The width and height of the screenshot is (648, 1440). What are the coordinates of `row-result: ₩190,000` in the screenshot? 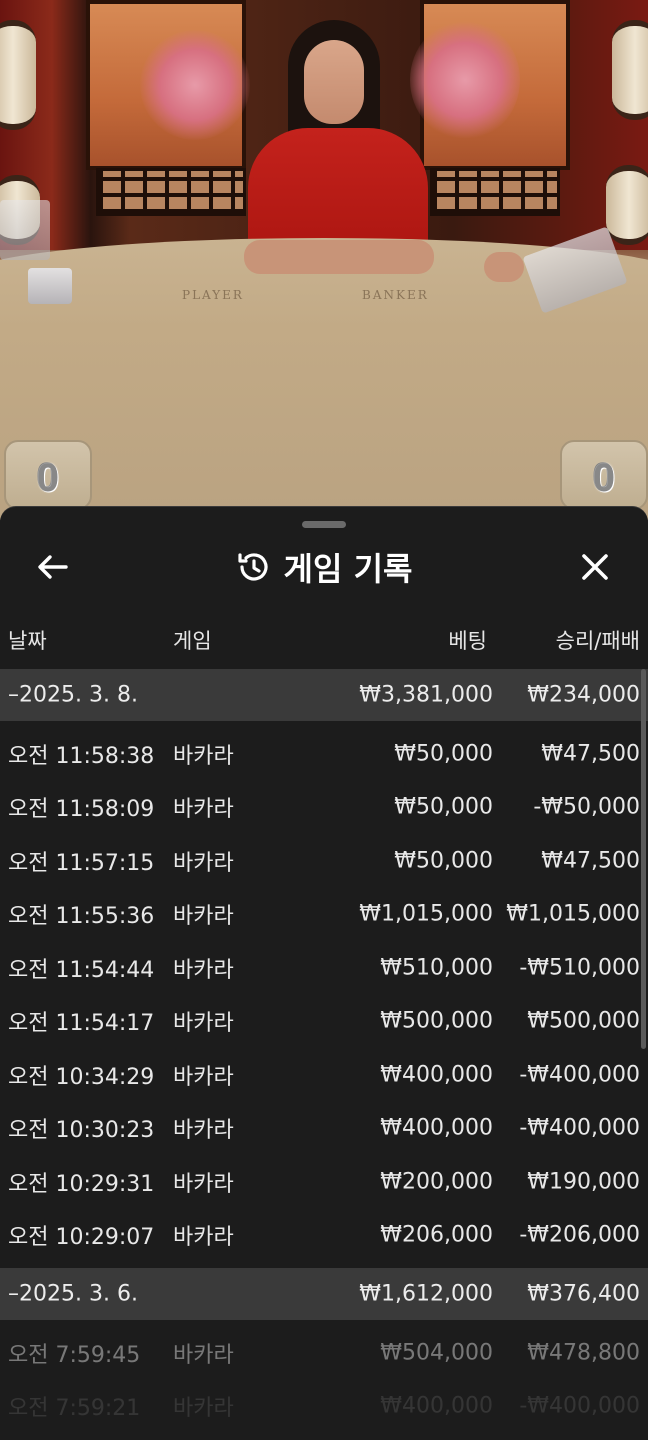 It's located at (583, 1182).